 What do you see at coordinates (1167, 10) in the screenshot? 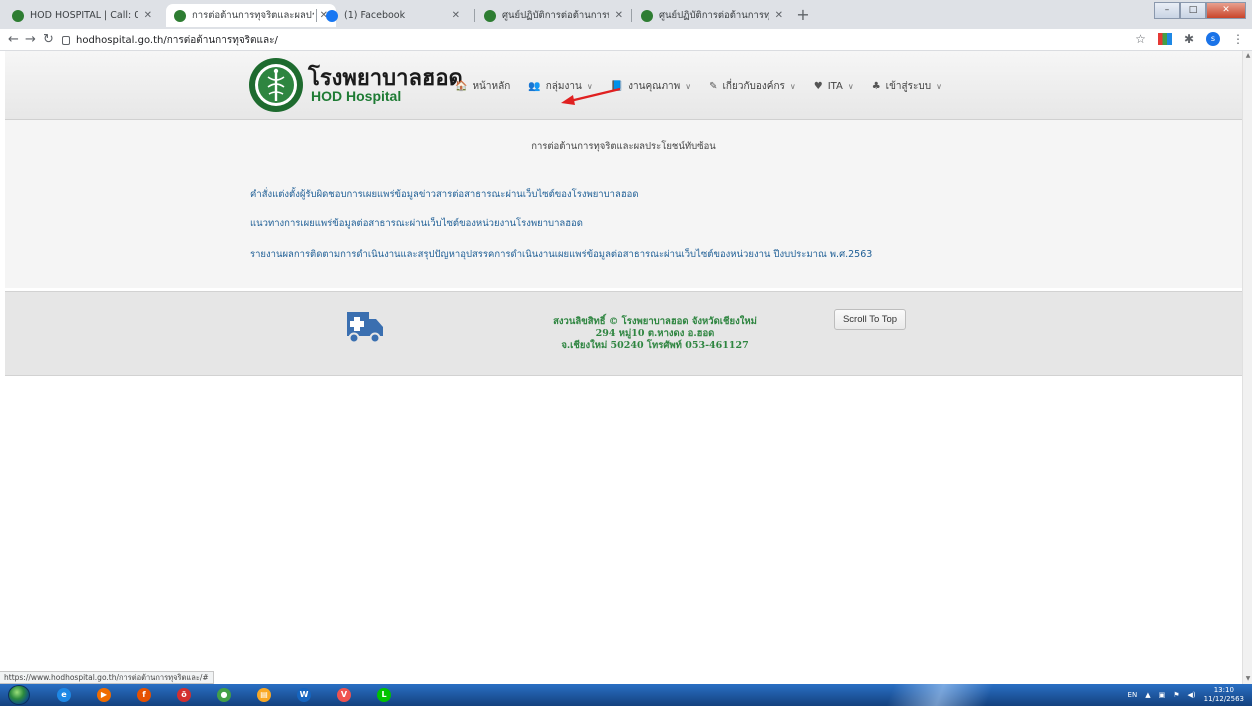
I see `minimize-button: –` at bounding box center [1167, 10].